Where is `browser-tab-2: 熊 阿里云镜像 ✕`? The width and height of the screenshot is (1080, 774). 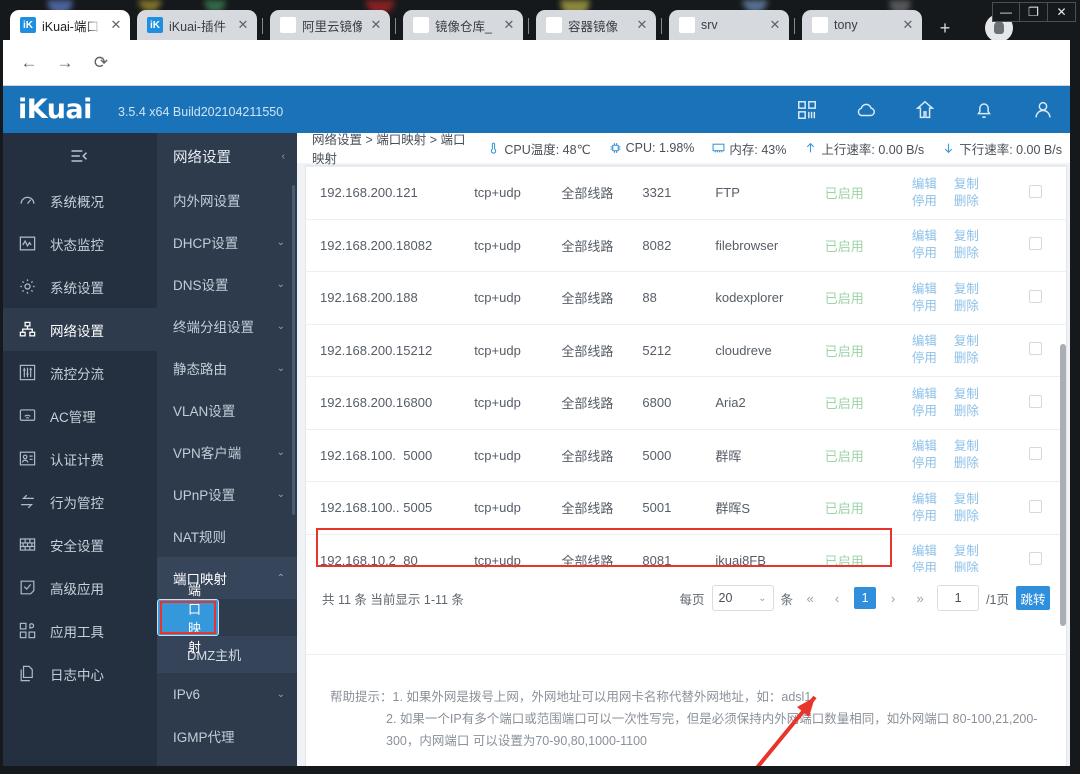
browser-tab-2: 熊 阿里云镜像 ✕ is located at coordinates (330, 25).